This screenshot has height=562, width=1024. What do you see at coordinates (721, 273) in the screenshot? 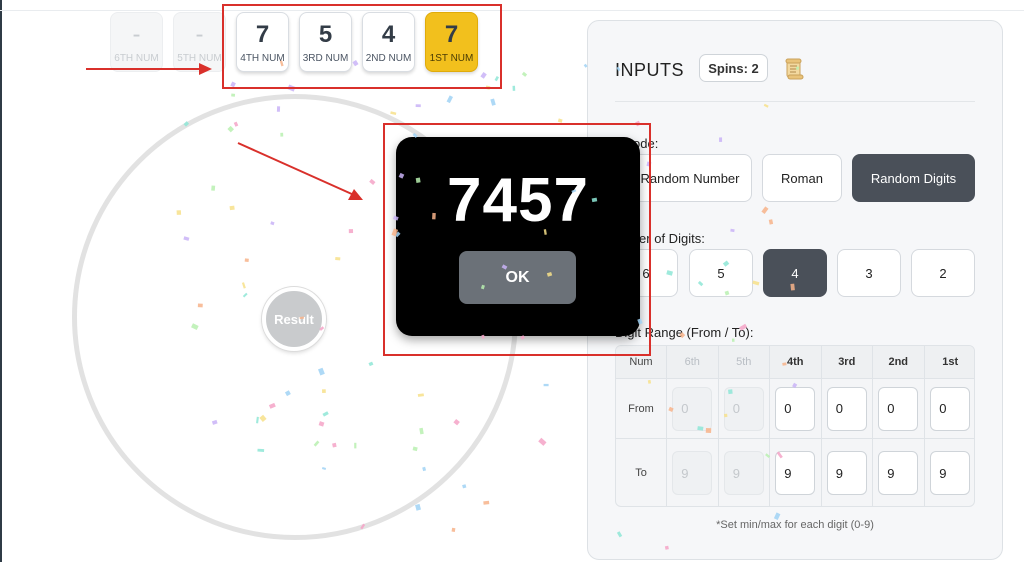
I see `digit-count-5-button: 5` at bounding box center [721, 273].